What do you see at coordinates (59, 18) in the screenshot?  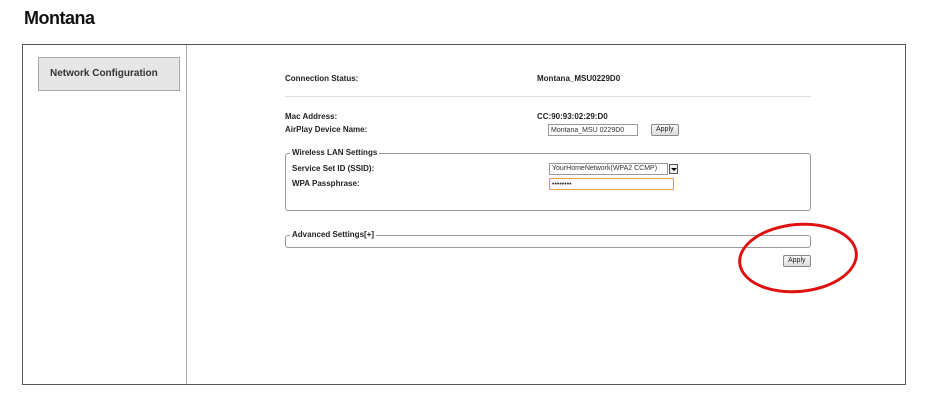 I see `app-title: Montana` at bounding box center [59, 18].